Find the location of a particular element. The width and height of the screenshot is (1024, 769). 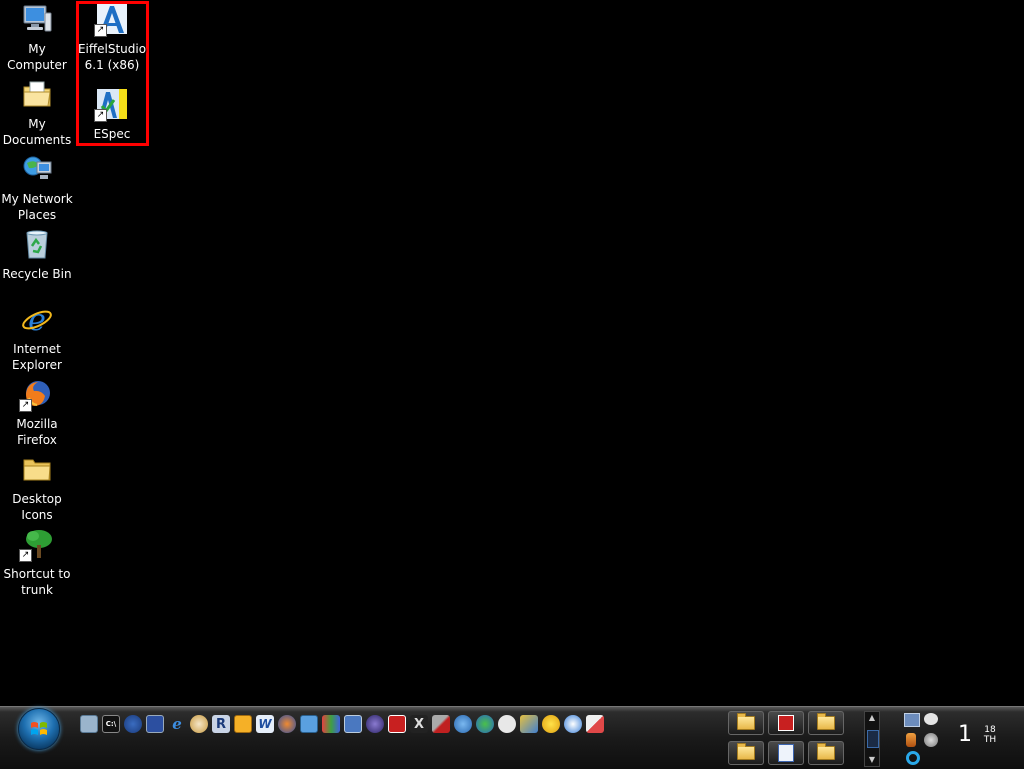

network-tray-icon is located at coordinates (912, 720).